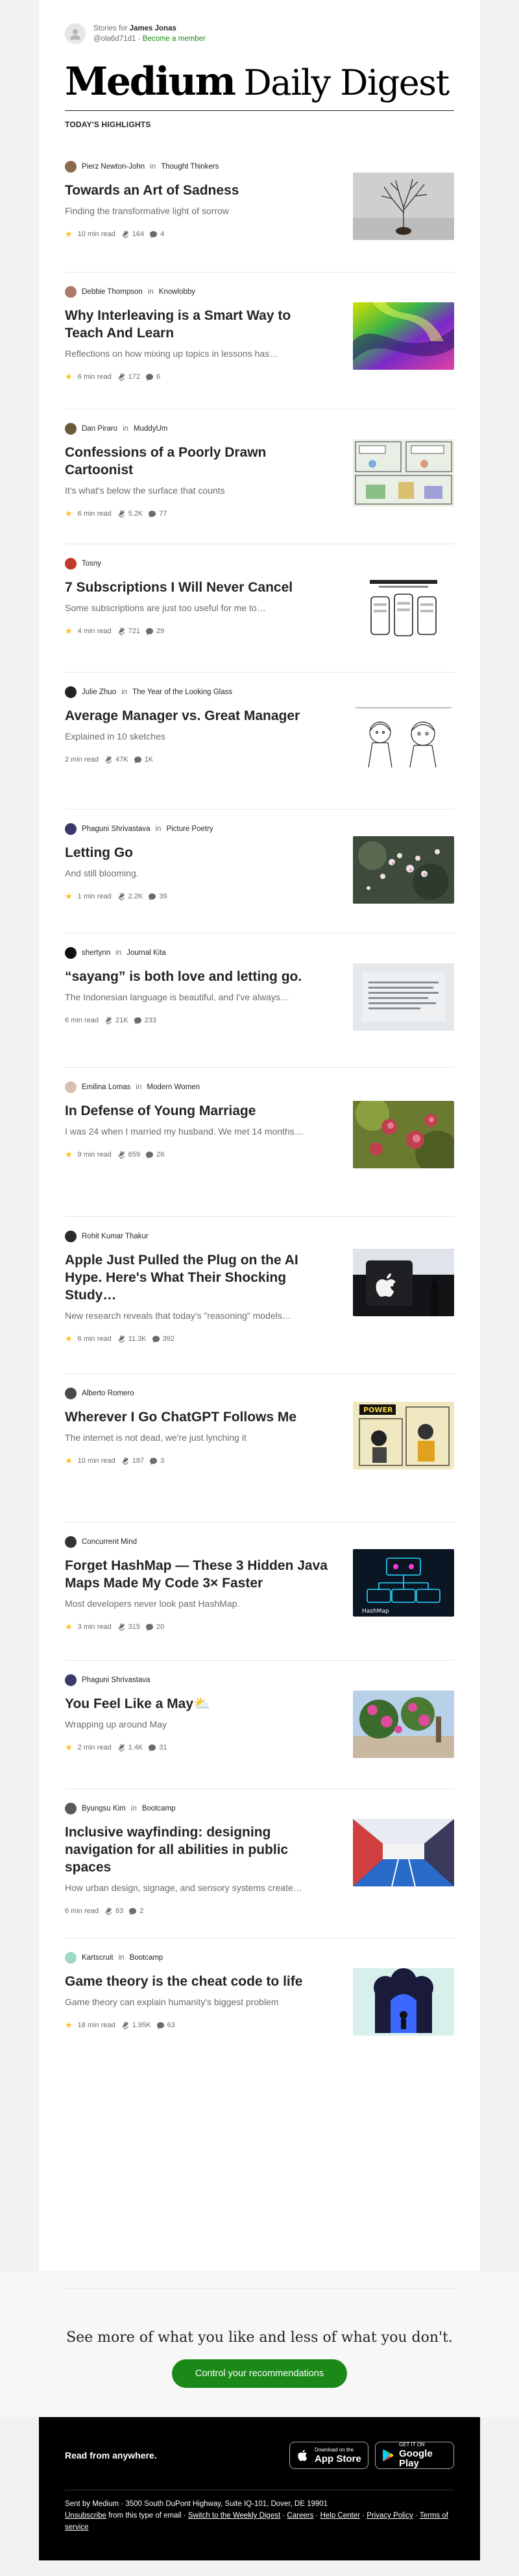 Image resolution: width=519 pixels, height=2576 pixels. Describe the element at coordinates (199, 1111) in the screenshot. I see `story-title: In Defense of Young Marriage` at that location.